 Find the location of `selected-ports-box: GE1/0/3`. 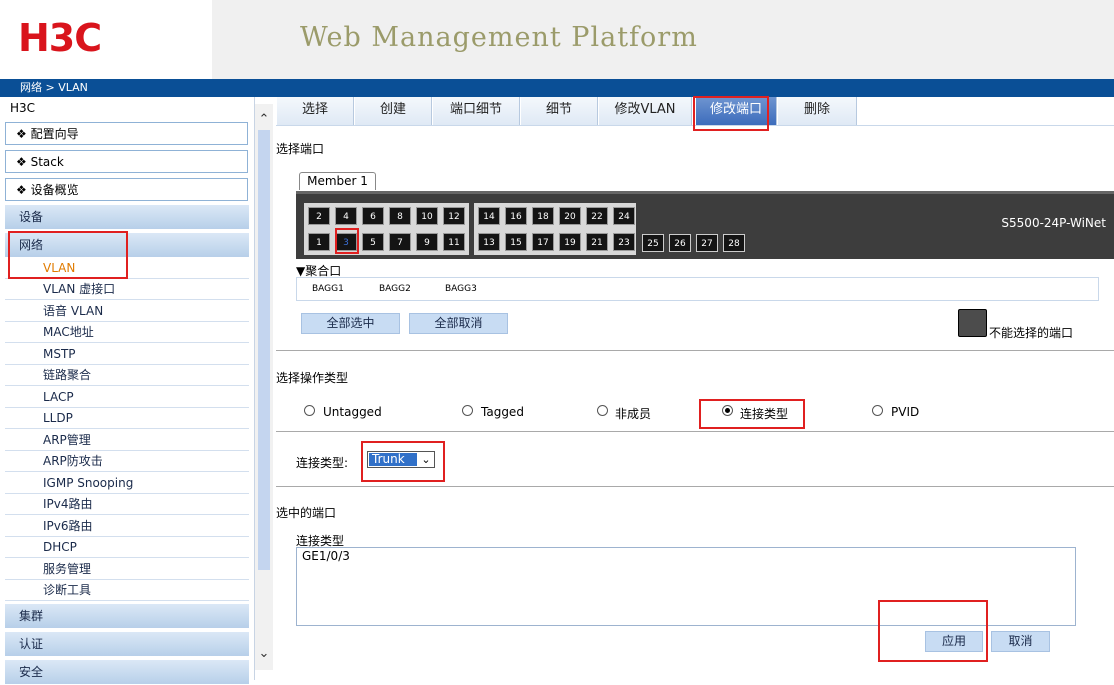

selected-ports-box: GE1/0/3 is located at coordinates (686, 586).